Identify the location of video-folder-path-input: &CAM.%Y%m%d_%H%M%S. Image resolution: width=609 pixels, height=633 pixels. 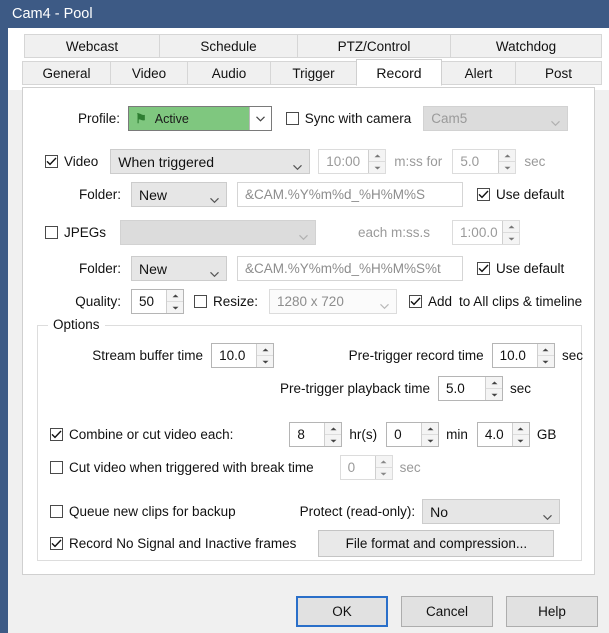
(350, 194).